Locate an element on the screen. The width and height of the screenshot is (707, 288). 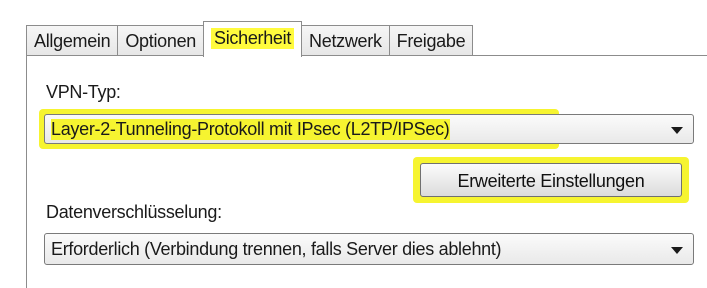
tab-sicherheit: Sicherheit is located at coordinates (253, 39).